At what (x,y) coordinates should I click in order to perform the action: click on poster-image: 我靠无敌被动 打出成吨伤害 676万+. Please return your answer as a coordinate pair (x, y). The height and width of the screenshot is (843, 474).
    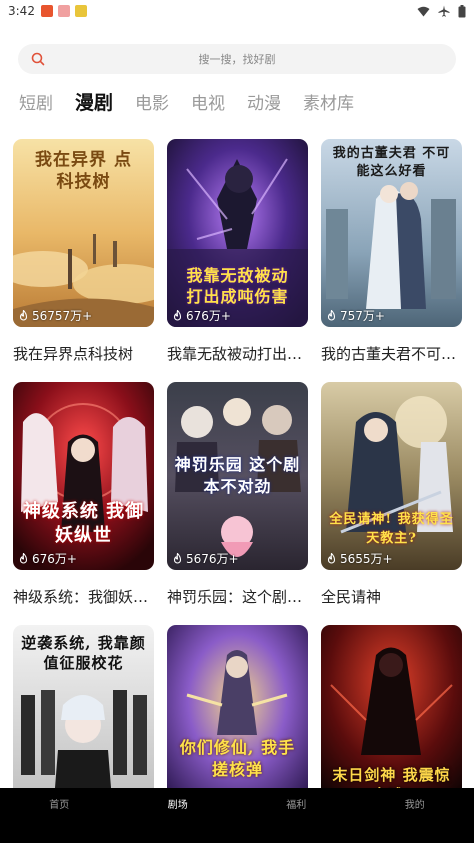
    Looking at the image, I should click on (237, 233).